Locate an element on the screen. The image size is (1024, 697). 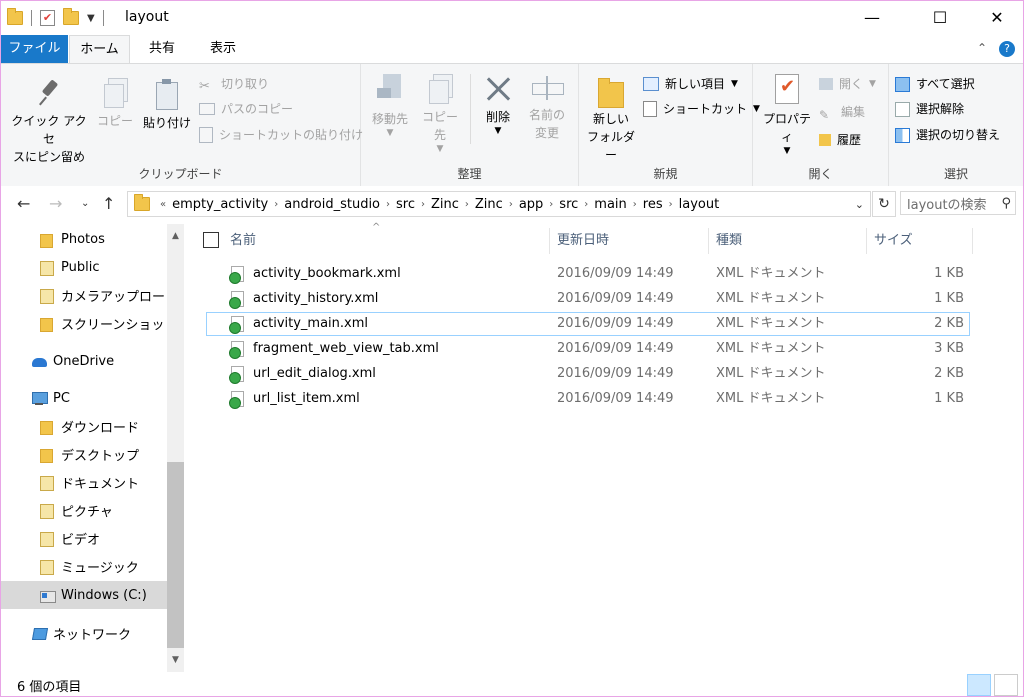
sidebar-item-pc: PC is located at coordinates (50, 398).